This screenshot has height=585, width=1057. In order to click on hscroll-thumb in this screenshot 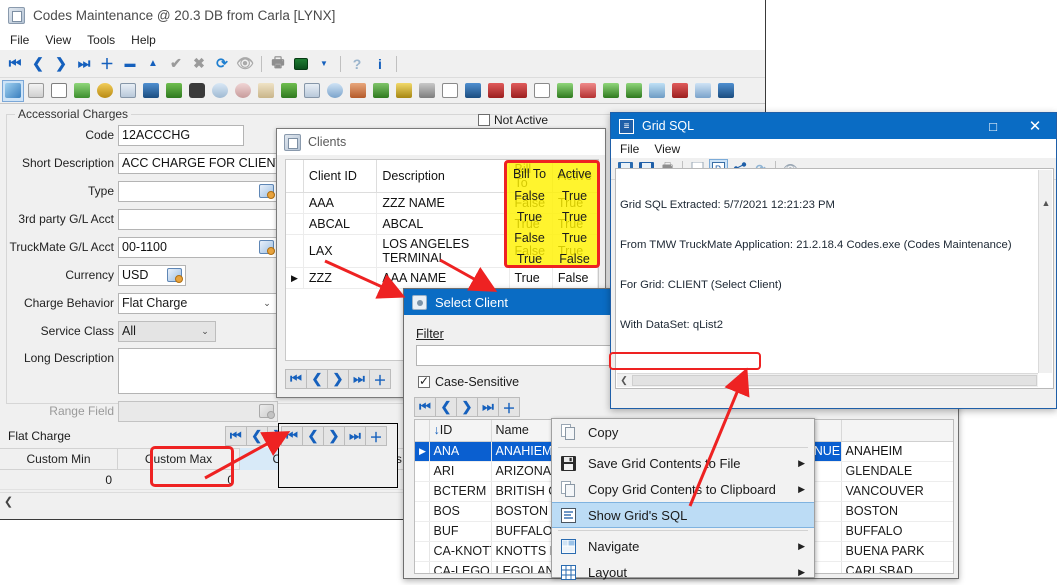, I will do `click(834, 380)`.